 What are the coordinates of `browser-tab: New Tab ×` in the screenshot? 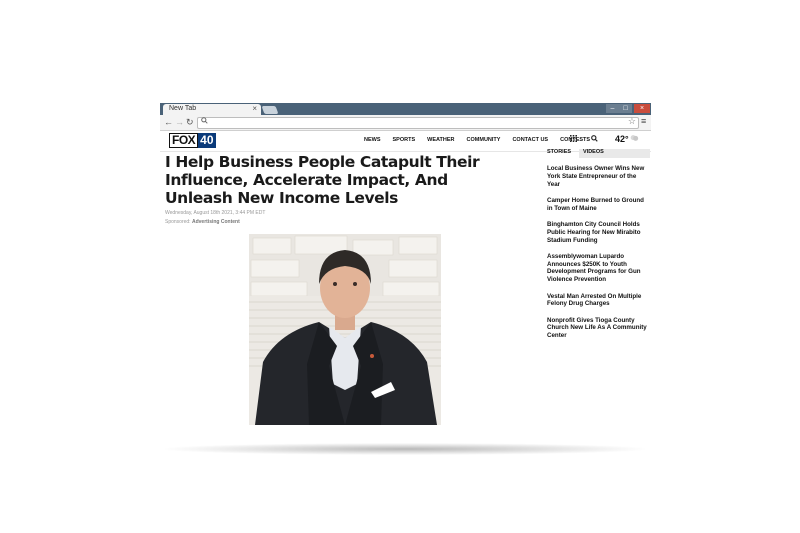 It's located at (212, 109).